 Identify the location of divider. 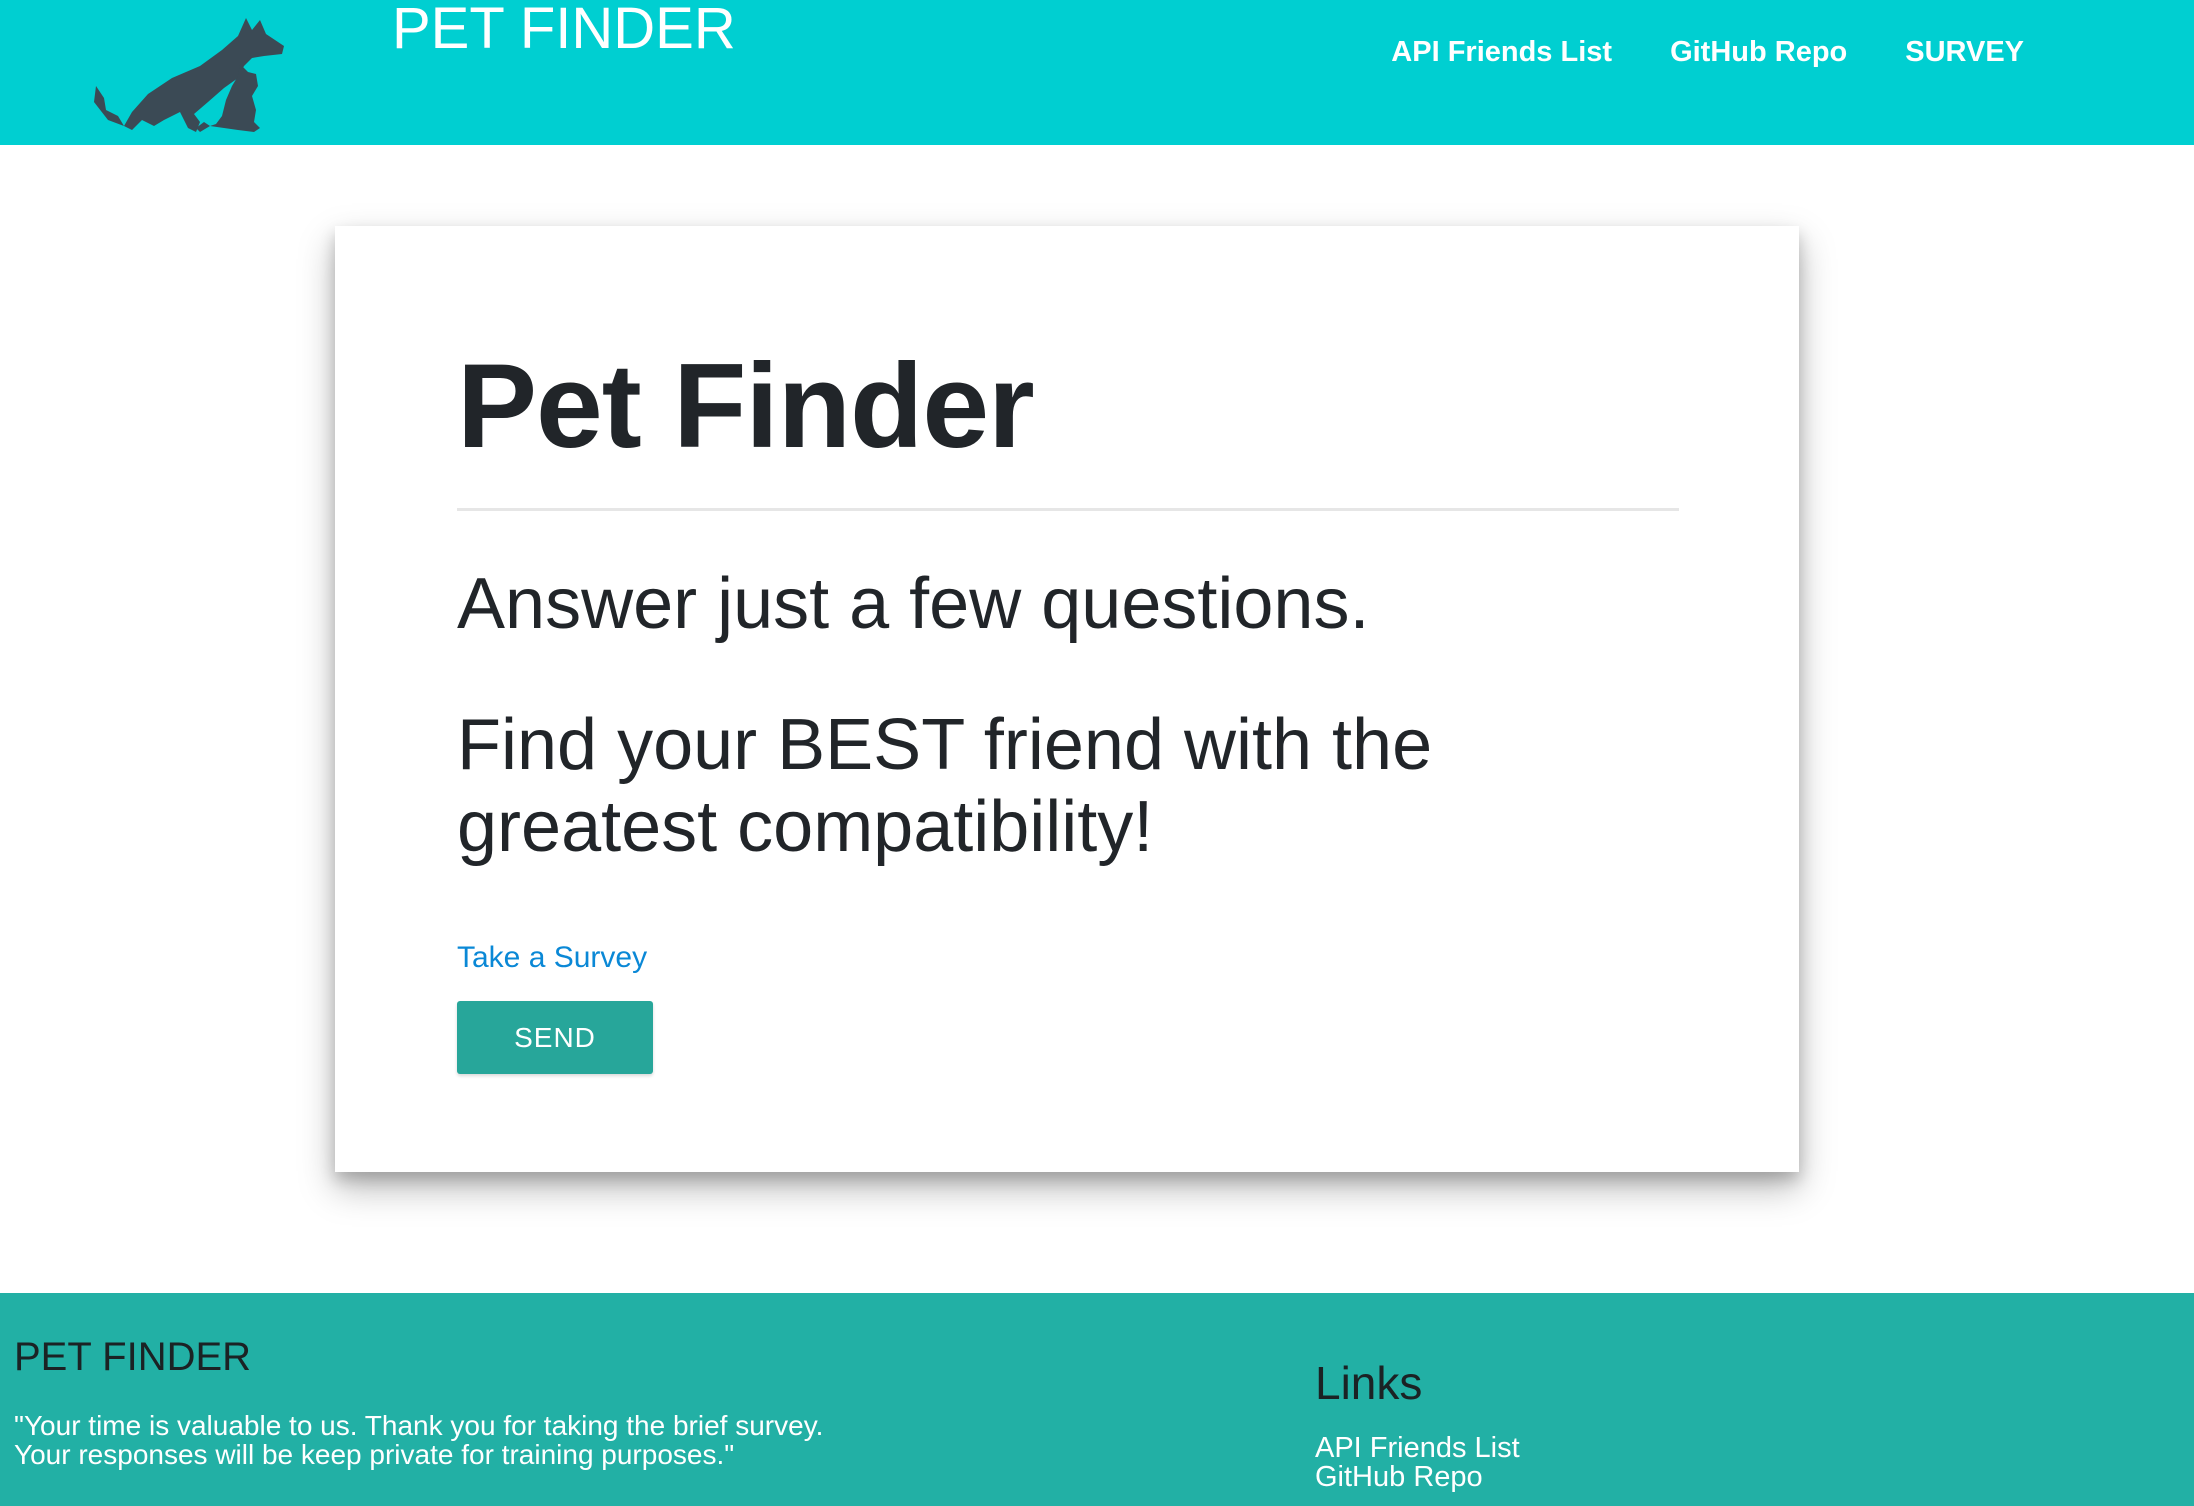
(1068, 509).